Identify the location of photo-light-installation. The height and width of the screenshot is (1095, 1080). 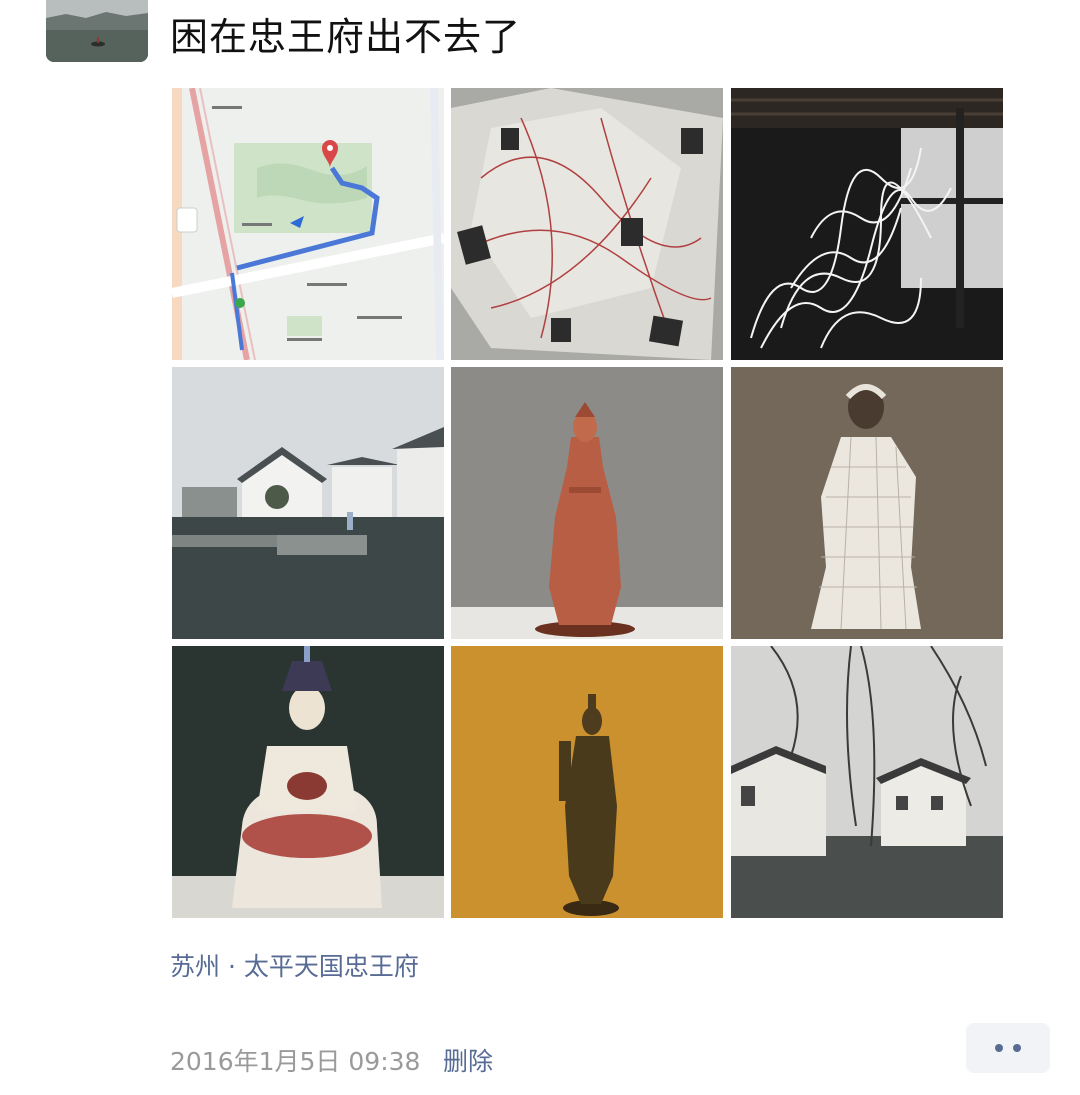
(867, 224).